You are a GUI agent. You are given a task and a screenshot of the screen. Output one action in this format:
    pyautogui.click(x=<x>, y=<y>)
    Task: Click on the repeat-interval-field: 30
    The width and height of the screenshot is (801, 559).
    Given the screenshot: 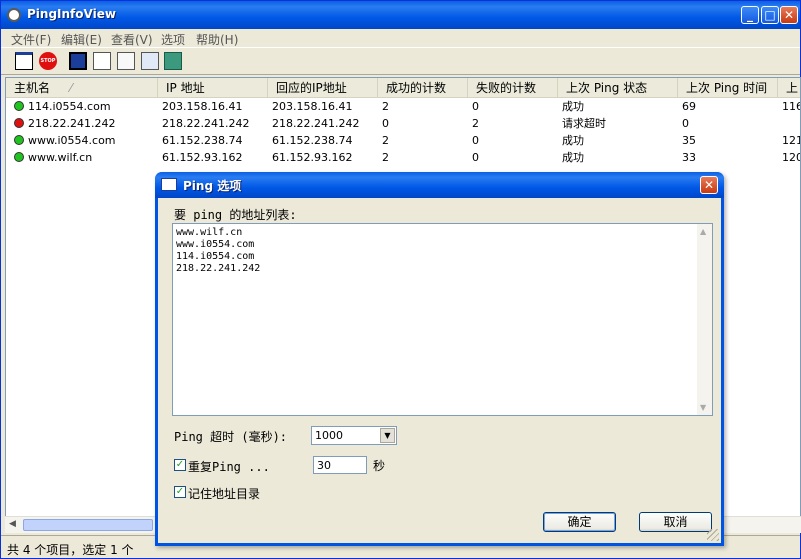 What is the action you would take?
    pyautogui.click(x=340, y=465)
    